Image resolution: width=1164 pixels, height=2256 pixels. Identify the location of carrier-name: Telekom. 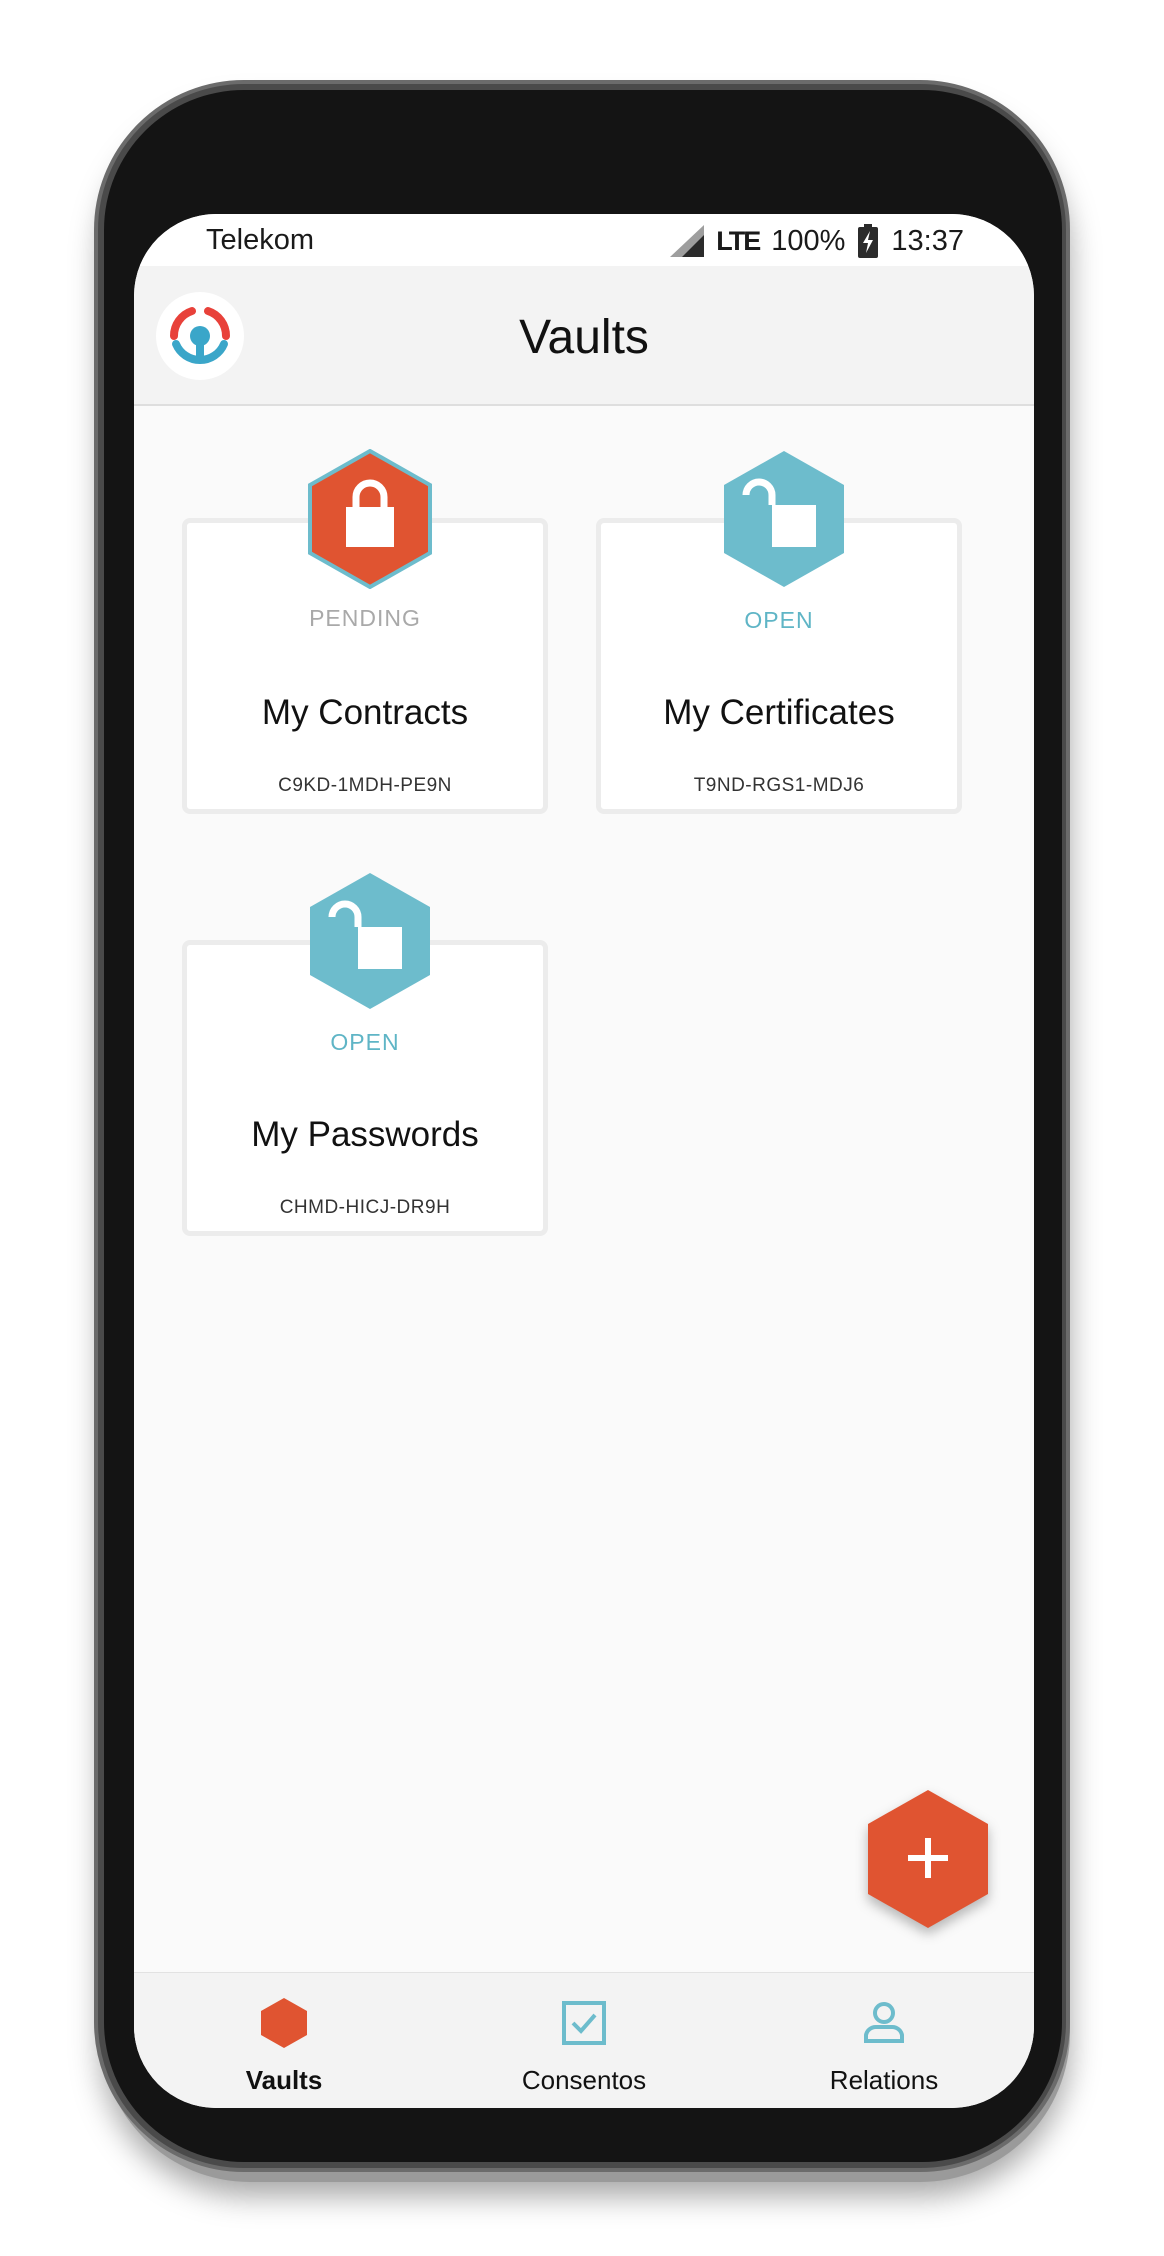
(260, 240).